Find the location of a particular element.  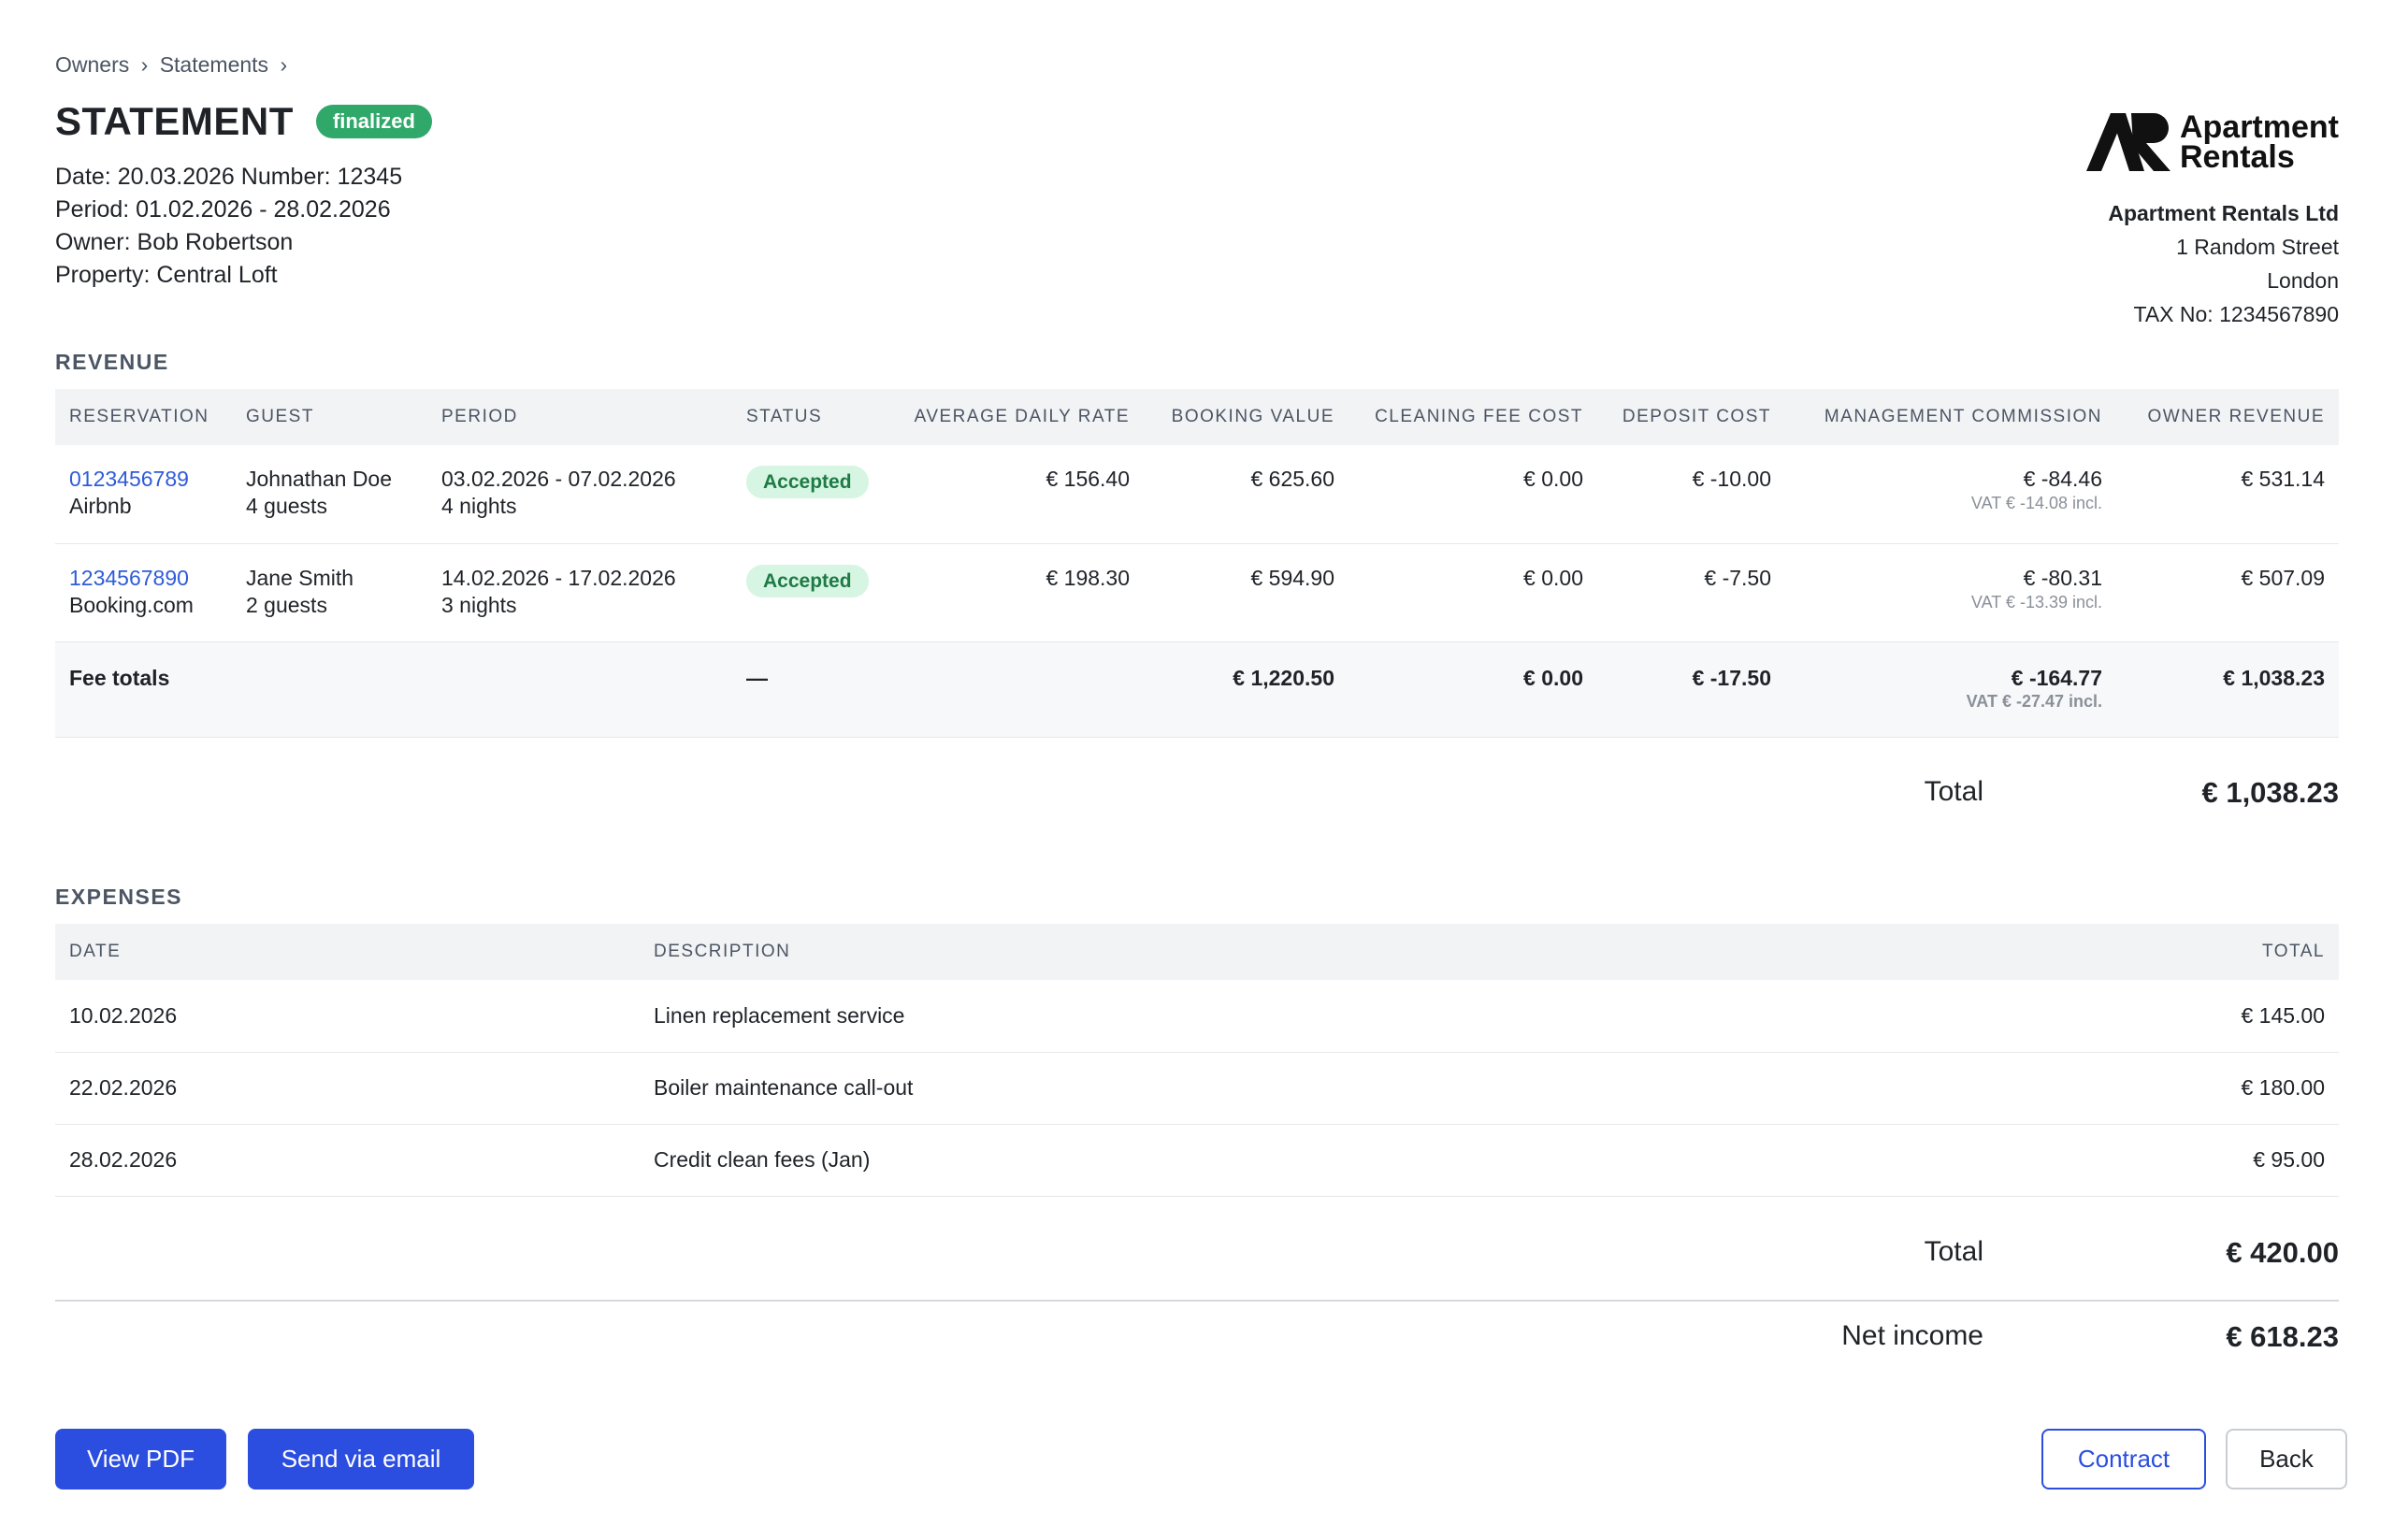

company-city: London is located at coordinates (2303, 280).